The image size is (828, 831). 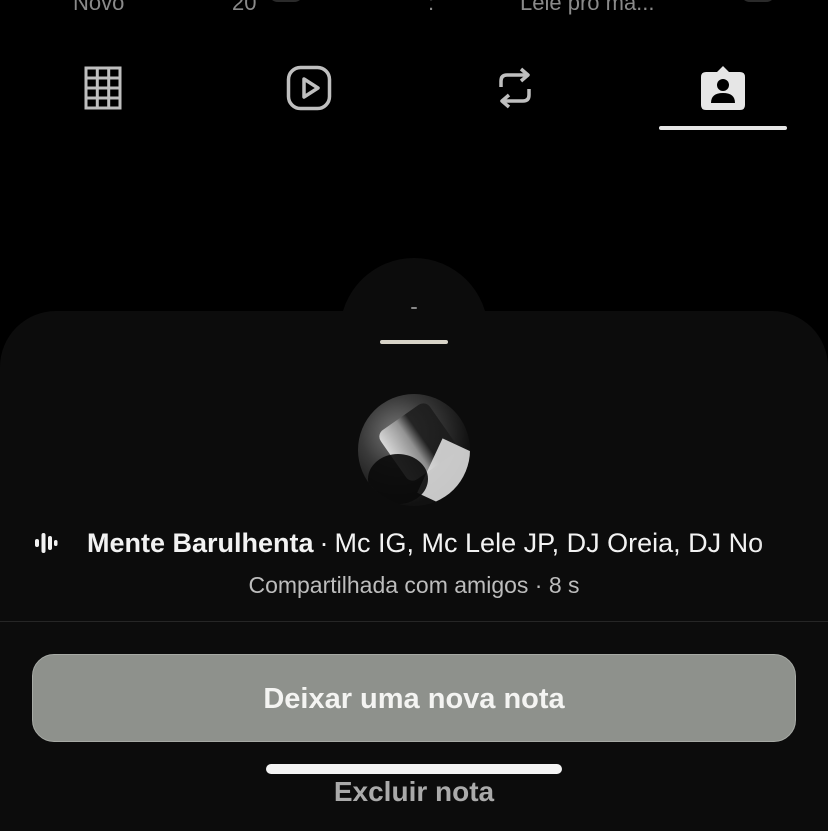 I want to click on bump-dot, so click(x=414, y=308).